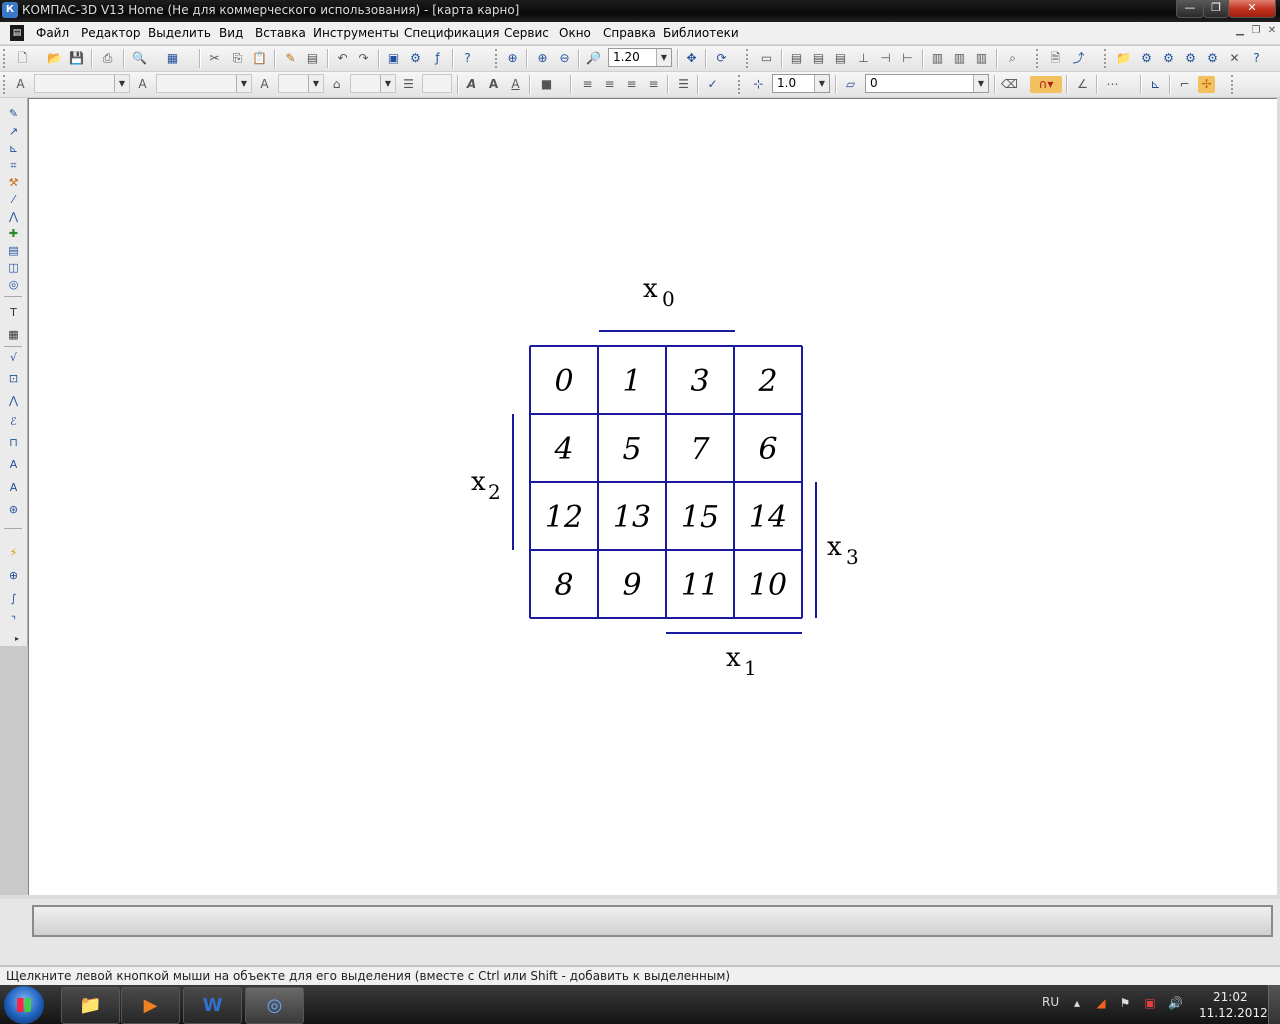  What do you see at coordinates (13, 552) in the screenshot?
I see `lightning-icon: ⚡` at bounding box center [13, 552].